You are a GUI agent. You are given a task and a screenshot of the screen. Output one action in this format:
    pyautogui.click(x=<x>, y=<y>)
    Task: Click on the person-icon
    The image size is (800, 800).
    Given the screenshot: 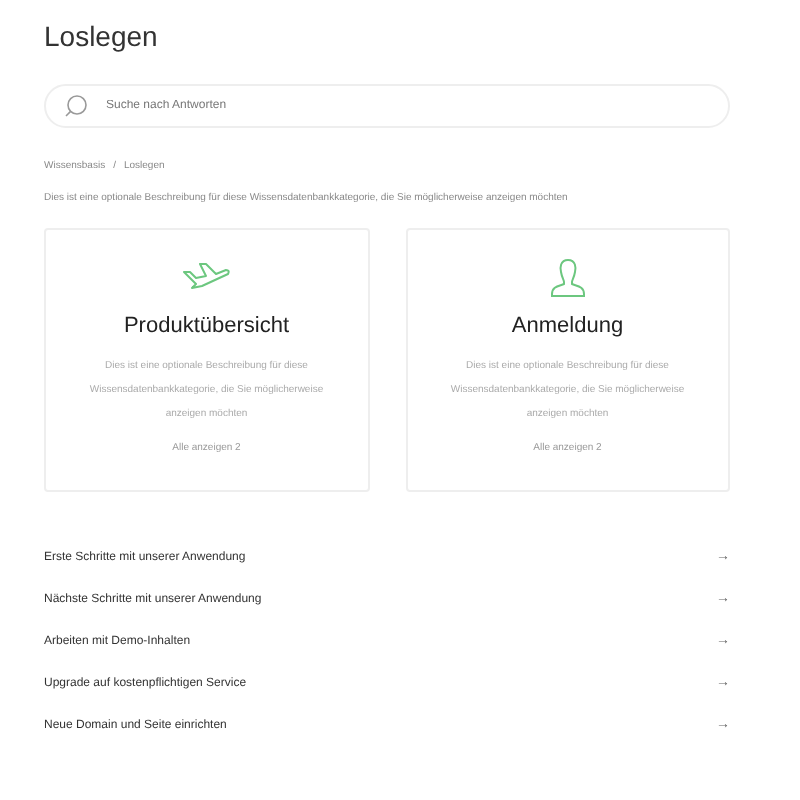 What is the action you would take?
    pyautogui.click(x=567, y=278)
    